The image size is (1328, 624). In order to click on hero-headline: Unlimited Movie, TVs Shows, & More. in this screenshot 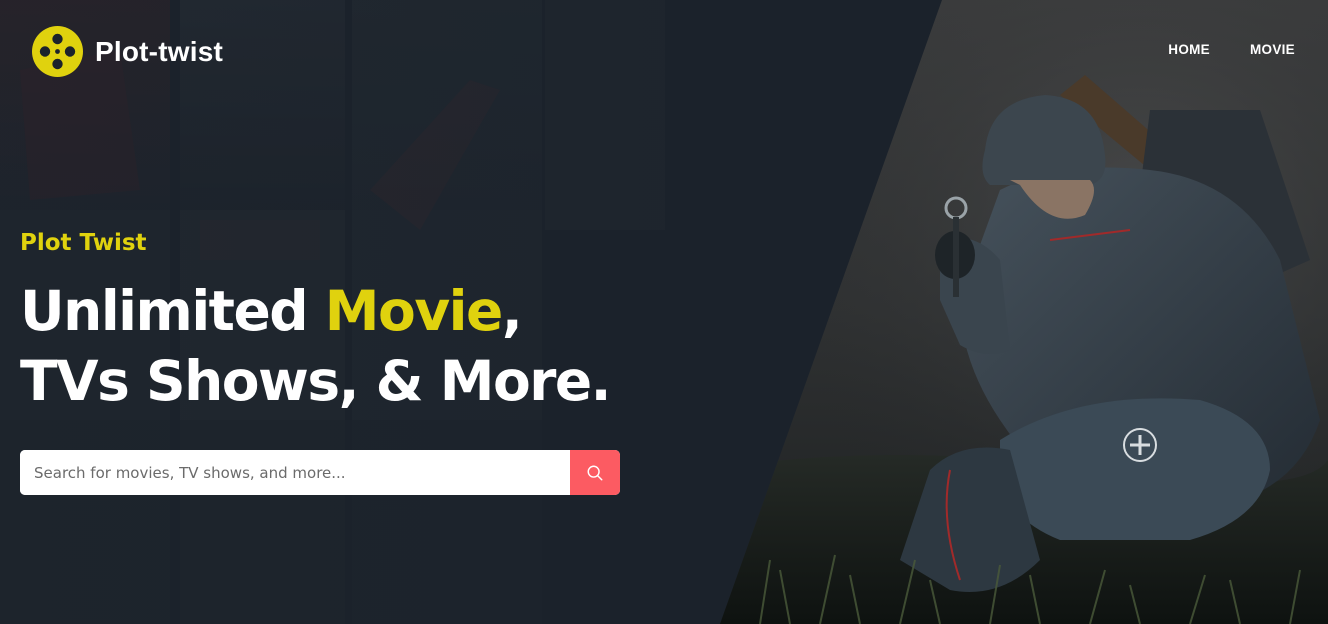, I will do `click(316, 346)`.